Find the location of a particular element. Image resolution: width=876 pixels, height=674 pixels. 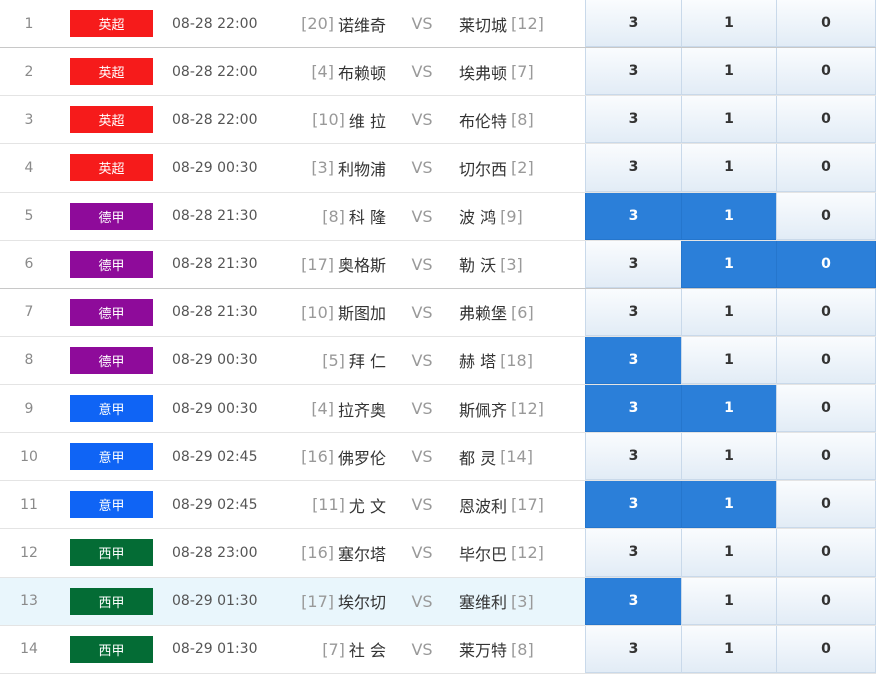

home-team: [16] 佛罗伦 is located at coordinates (338, 456).